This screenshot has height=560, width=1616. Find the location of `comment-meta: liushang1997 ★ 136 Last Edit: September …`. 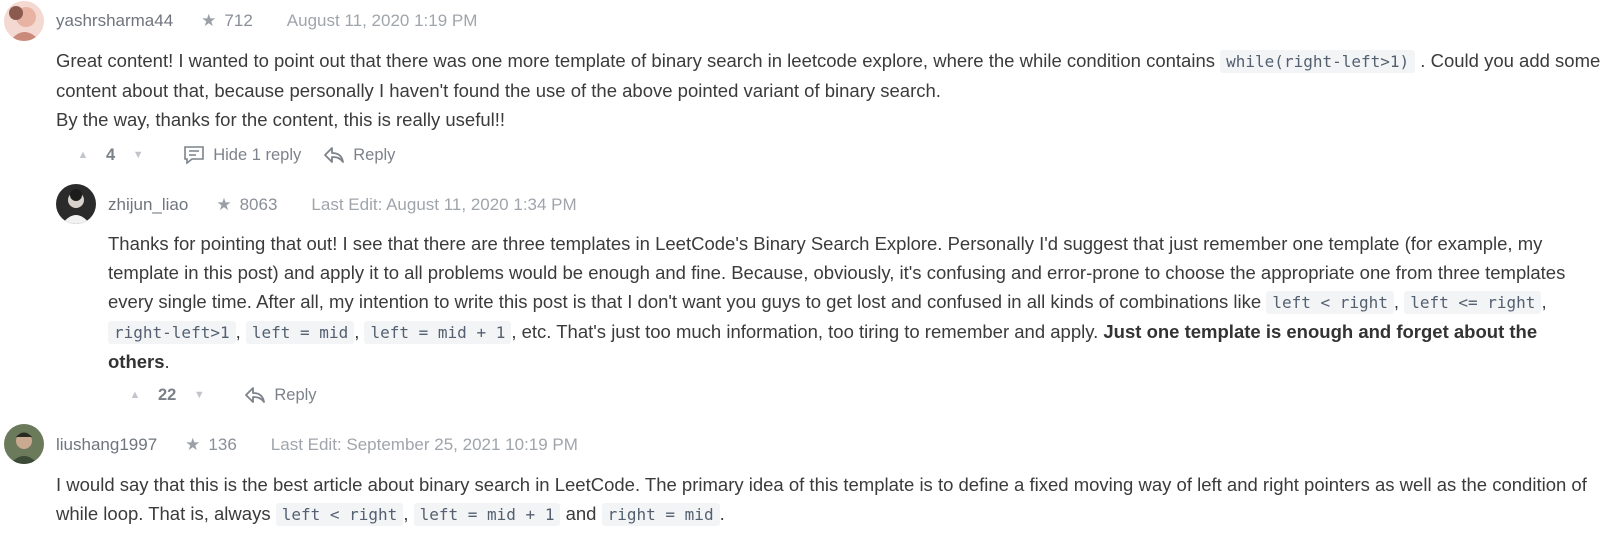

comment-meta: liushang1997 ★ 136 Last Edit: September … is located at coordinates (317, 445).